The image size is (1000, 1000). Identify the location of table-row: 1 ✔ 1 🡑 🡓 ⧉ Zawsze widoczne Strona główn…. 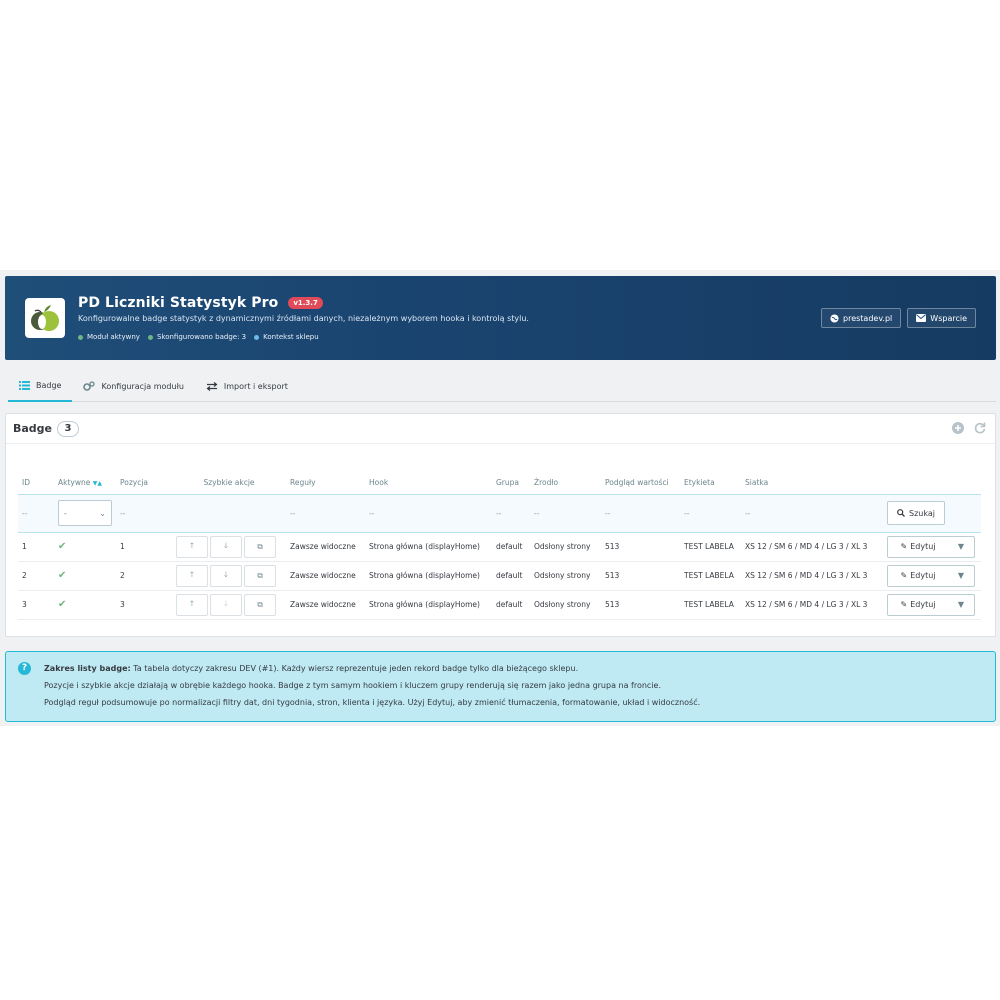
(499, 547).